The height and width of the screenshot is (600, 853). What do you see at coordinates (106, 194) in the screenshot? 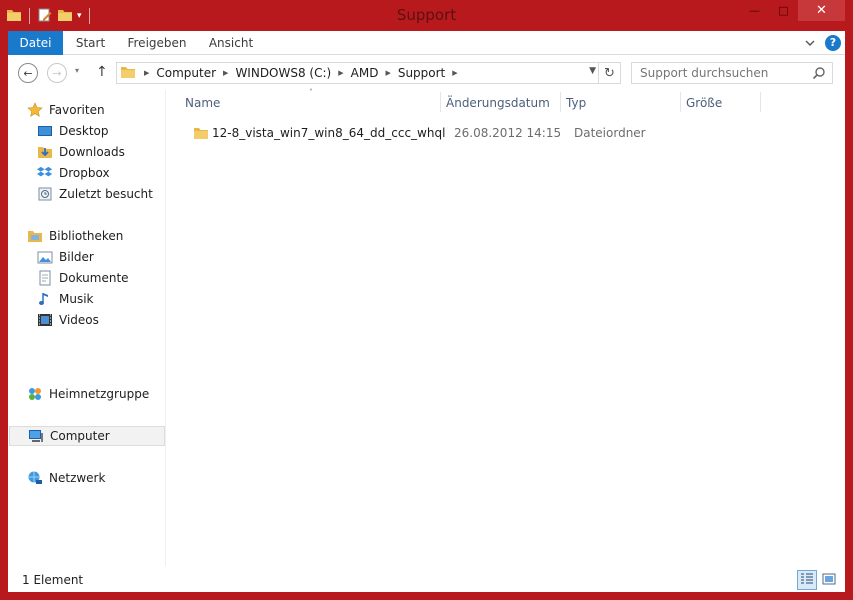
I see `sidebar-item-label: Zuletzt besucht` at bounding box center [106, 194].